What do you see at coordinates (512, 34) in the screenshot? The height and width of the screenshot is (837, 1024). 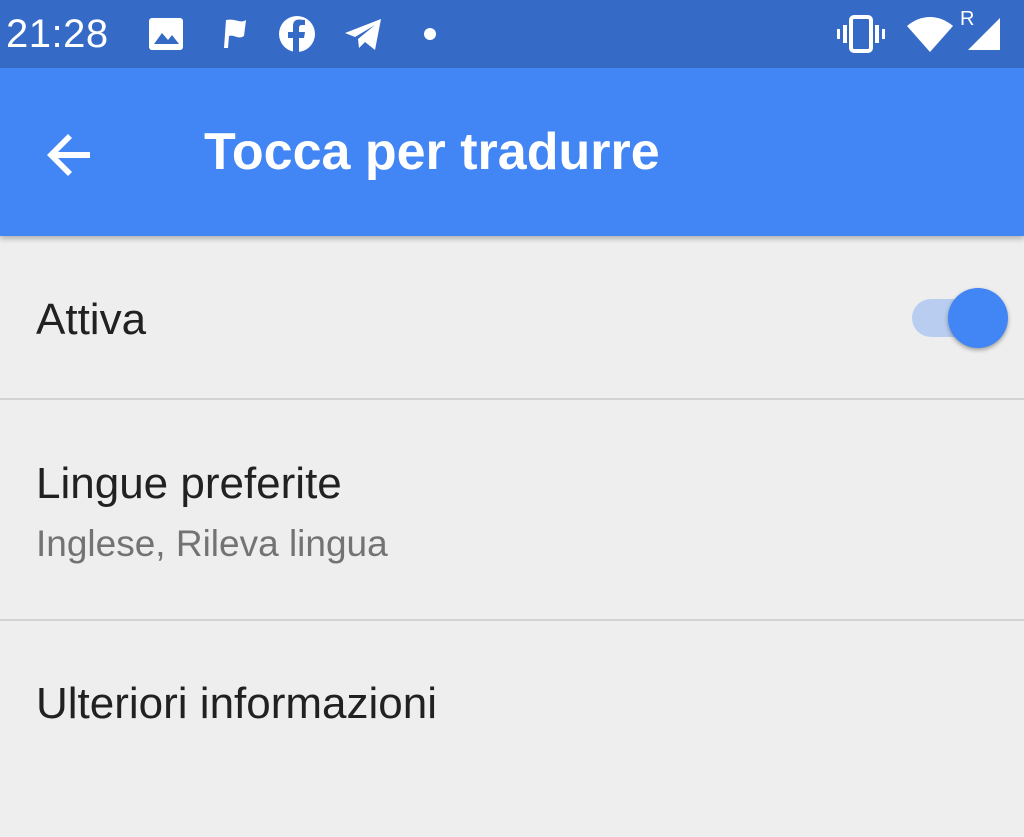 I see `status-bar: 21:28 R` at bounding box center [512, 34].